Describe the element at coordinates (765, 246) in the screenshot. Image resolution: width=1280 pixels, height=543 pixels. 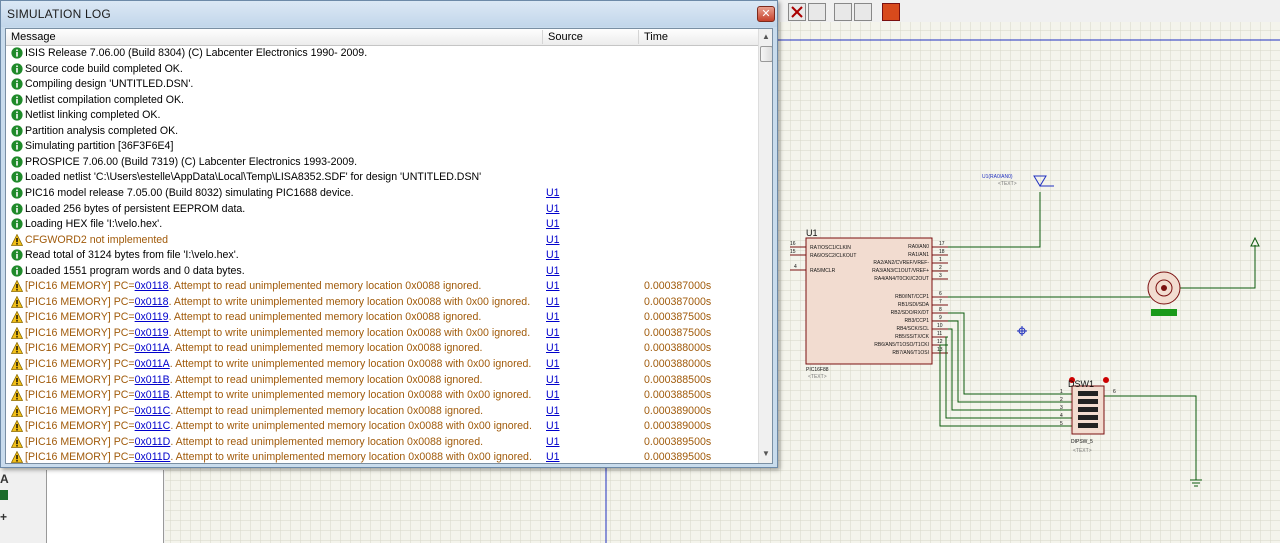
I see `vertical-scrollbar: ▲ ▼` at that location.